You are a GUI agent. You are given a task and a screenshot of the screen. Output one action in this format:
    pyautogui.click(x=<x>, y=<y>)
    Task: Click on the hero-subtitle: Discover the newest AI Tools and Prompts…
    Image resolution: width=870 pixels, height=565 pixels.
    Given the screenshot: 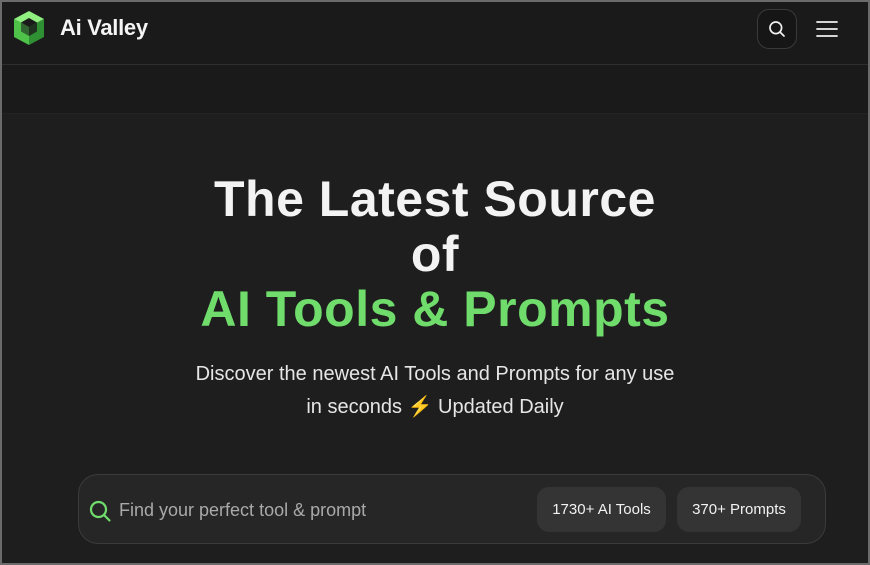 What is the action you would take?
    pyautogui.click(x=435, y=391)
    